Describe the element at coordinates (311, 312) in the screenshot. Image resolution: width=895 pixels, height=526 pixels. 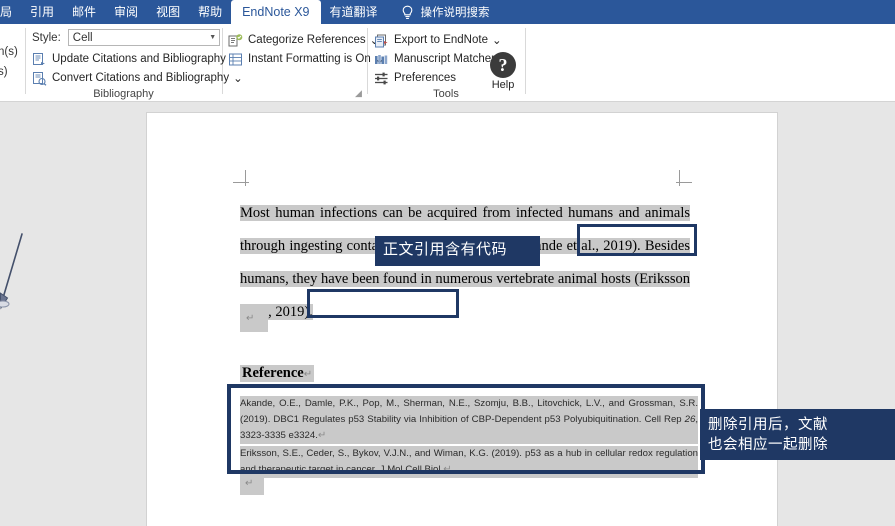
I see `paragraph-text-part-3: .` at that location.